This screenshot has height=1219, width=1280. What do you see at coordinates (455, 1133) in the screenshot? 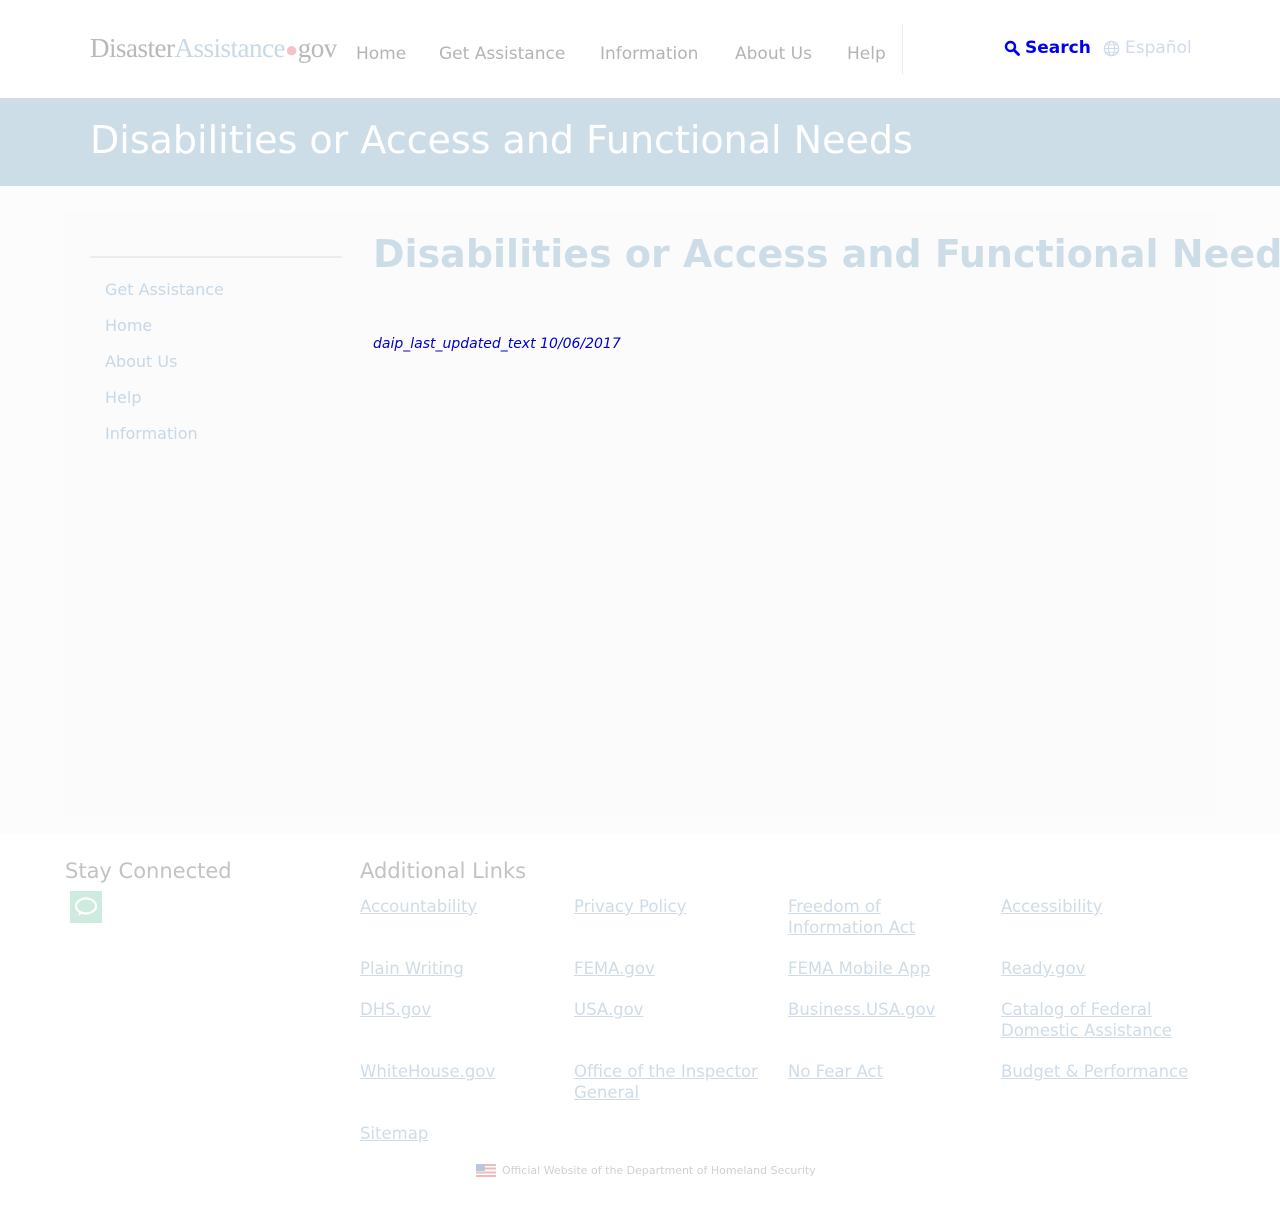
I see `footer-link-sitemap: Sitemap` at bounding box center [455, 1133].